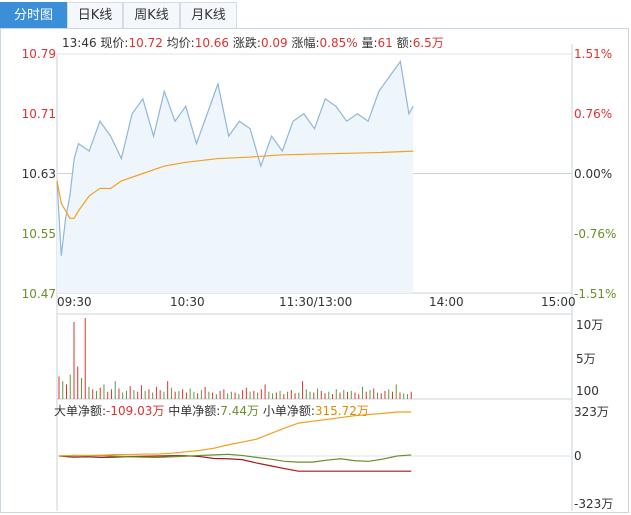 This screenshot has width=631, height=515. I want to click on price-tick: 10.71, so click(38, 114).